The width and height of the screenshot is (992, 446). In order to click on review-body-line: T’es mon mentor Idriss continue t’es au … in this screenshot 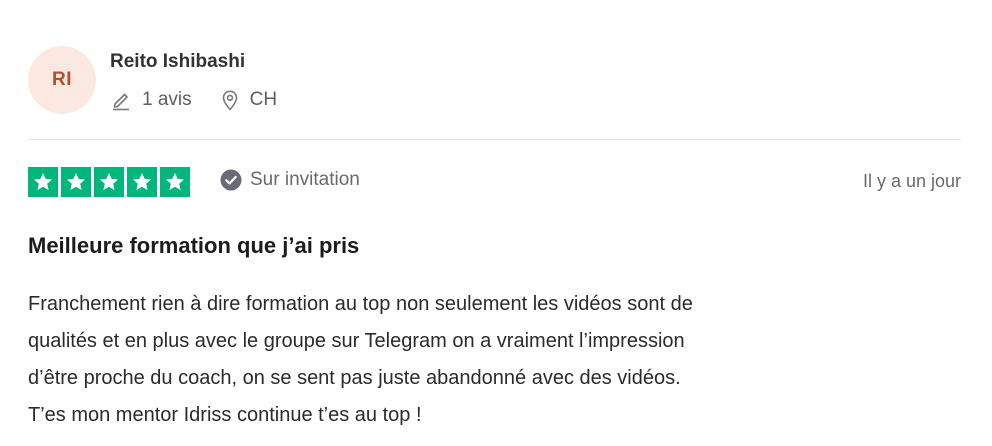, I will do `click(225, 415)`.